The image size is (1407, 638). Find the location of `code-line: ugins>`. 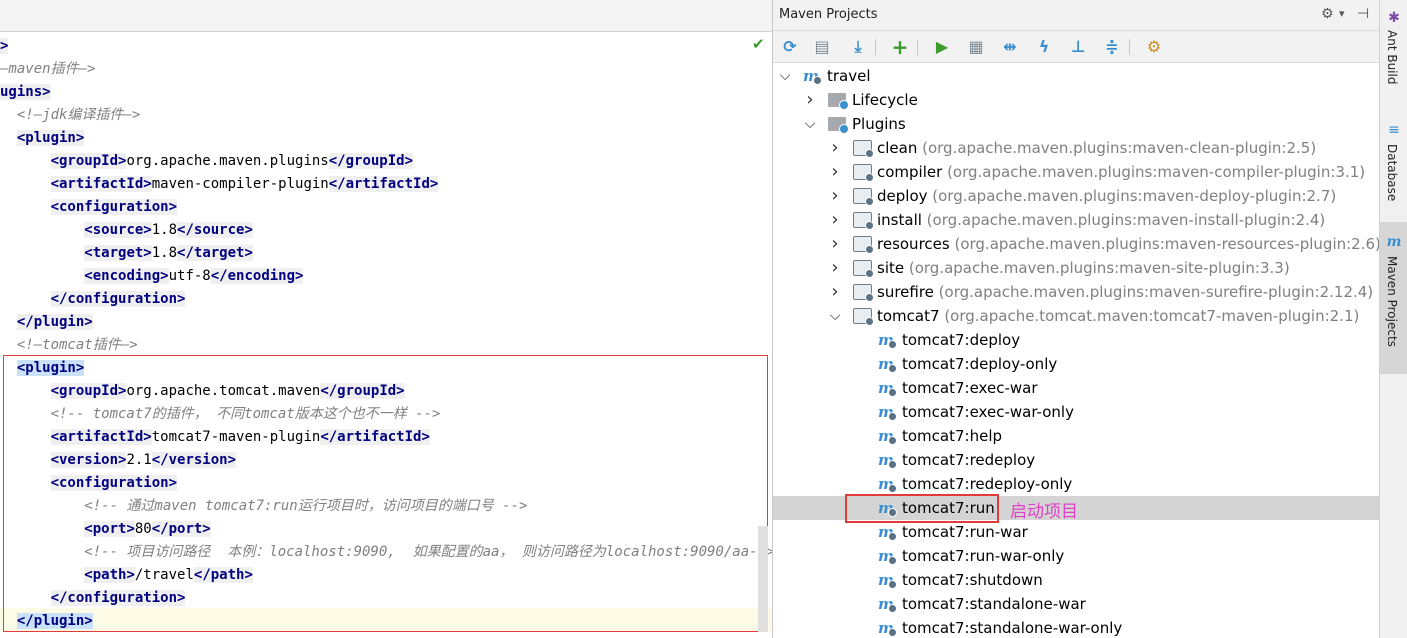

code-line: ugins> is located at coordinates (25, 92).